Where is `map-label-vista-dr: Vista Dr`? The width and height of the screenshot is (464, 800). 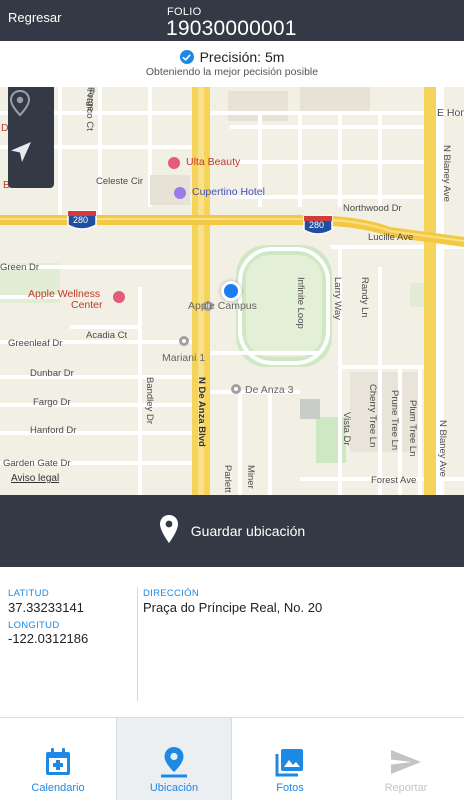 map-label-vista-dr: Vista Dr is located at coordinates (346, 429).